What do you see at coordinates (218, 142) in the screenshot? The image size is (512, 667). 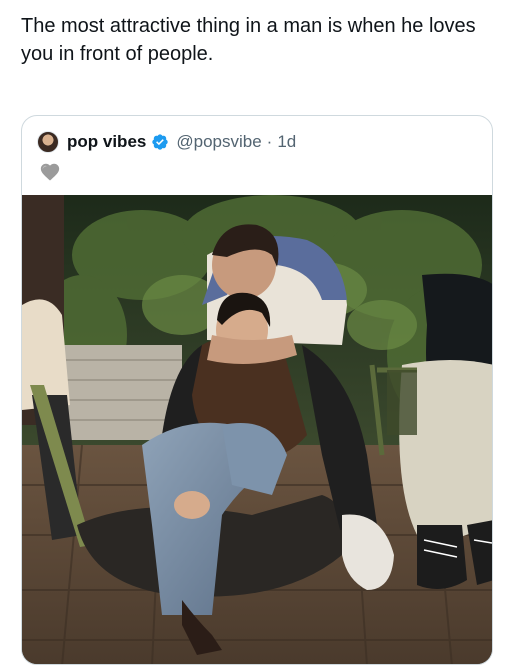 I see `author-handle: @popsvibe` at bounding box center [218, 142].